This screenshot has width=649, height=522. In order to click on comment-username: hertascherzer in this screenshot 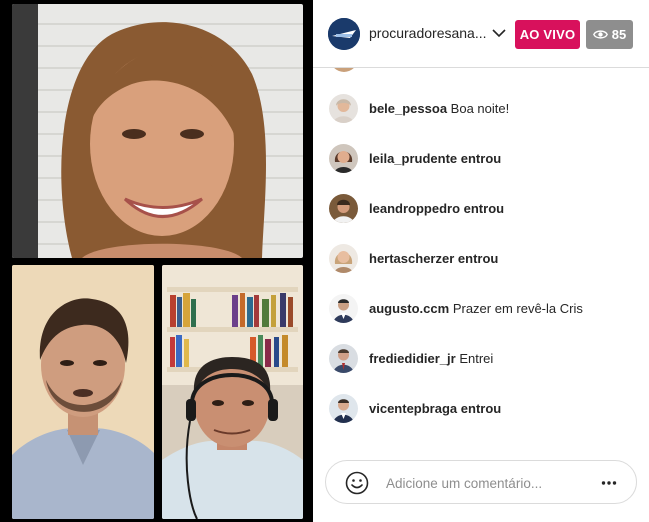, I will do `click(411, 258)`.